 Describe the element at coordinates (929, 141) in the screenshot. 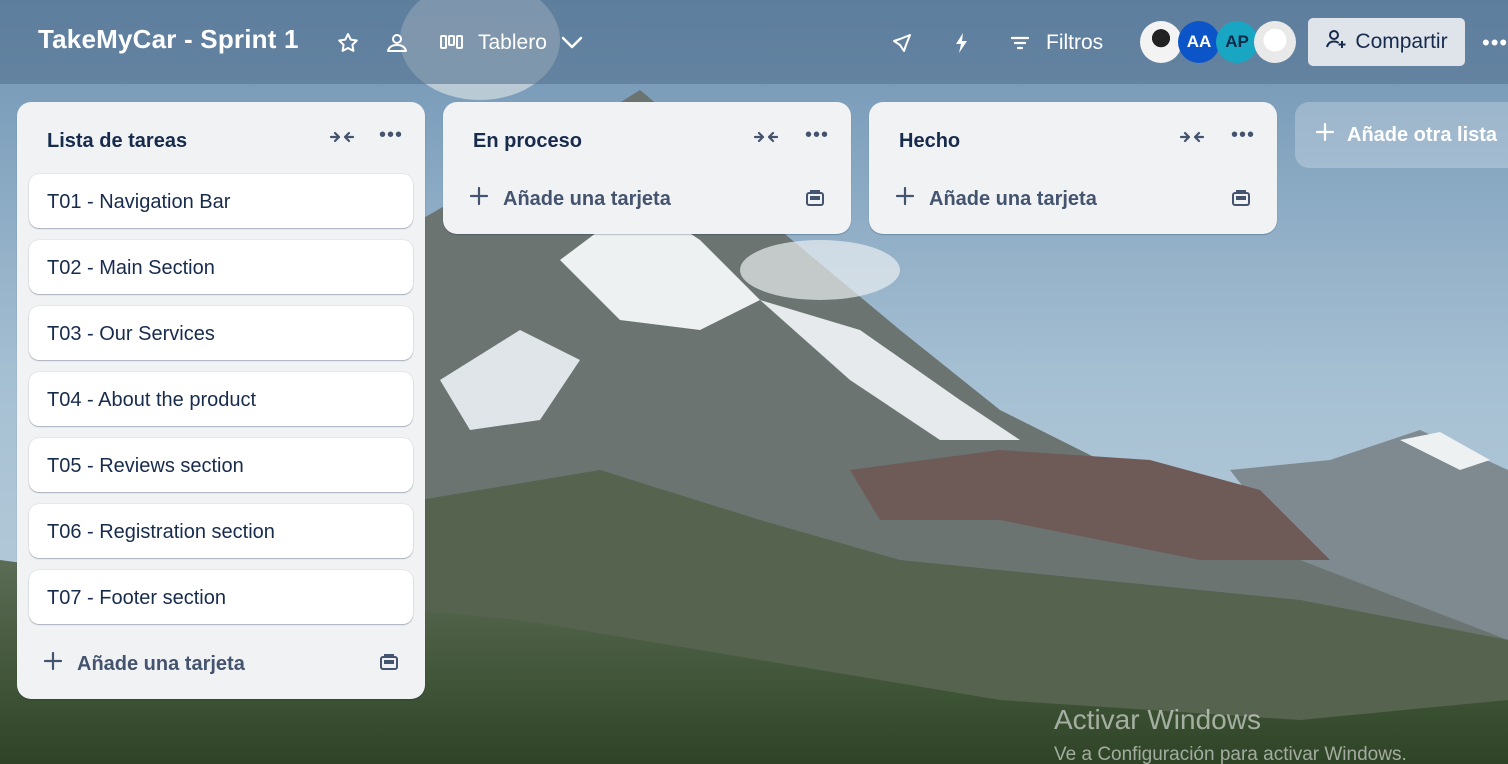

I see `list-title: Hecho` at that location.